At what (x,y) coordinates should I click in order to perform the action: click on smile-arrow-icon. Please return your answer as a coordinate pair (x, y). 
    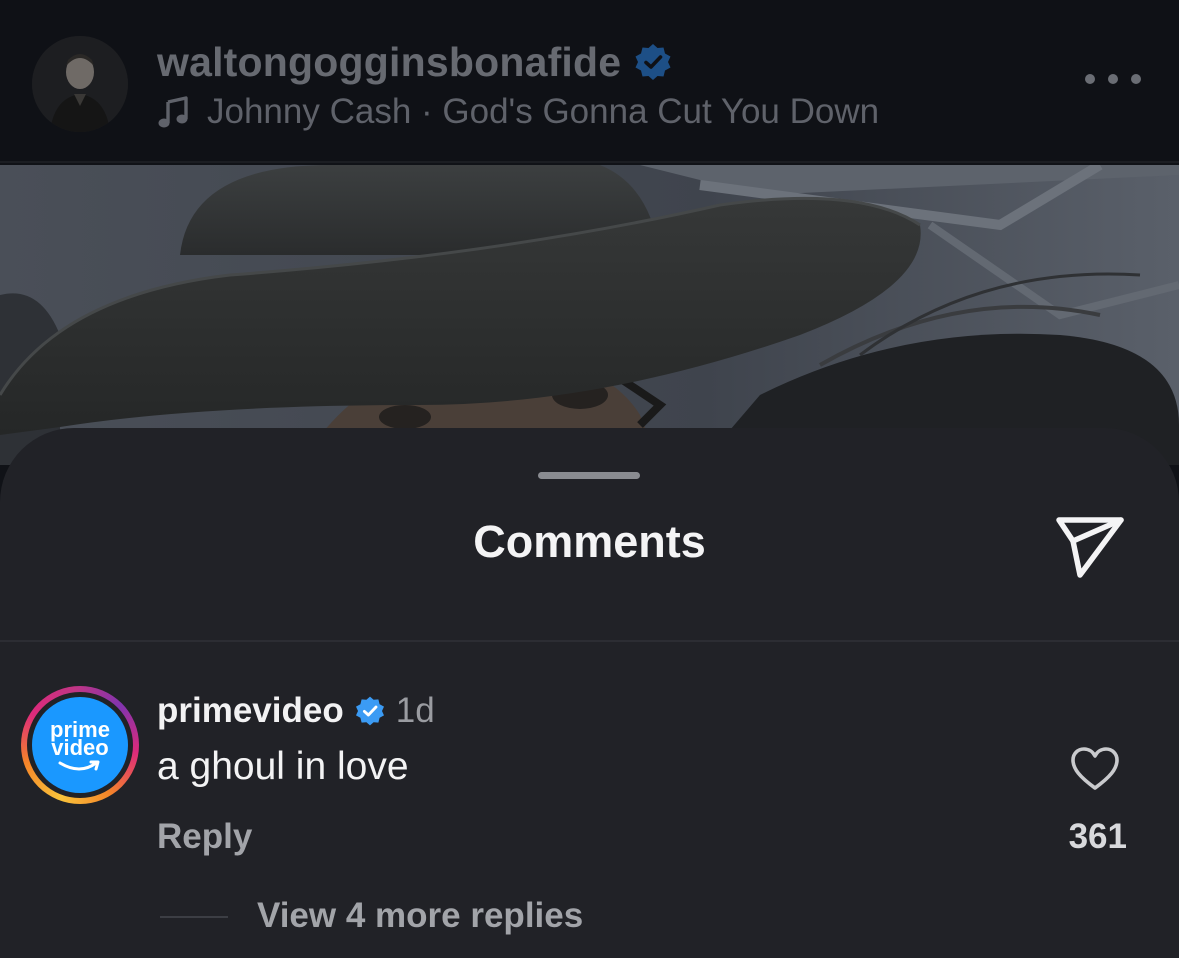
    Looking at the image, I should click on (79, 765).